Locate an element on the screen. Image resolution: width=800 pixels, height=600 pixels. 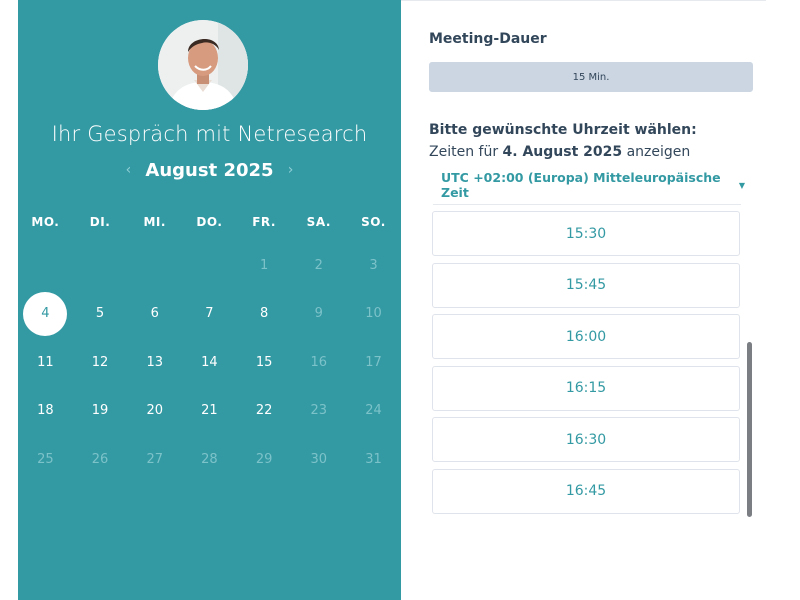
calendar-day: 6 is located at coordinates (155, 314).